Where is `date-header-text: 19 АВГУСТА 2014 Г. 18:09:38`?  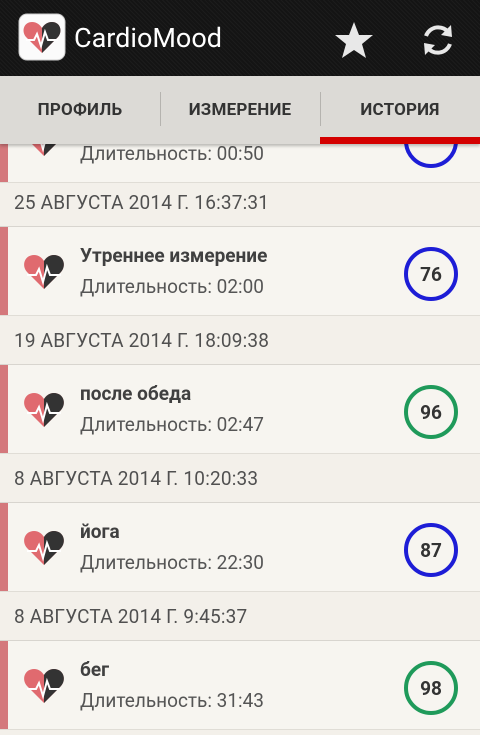 date-header-text: 19 АВГУСТА 2014 Г. 18:09:38 is located at coordinates (142, 340).